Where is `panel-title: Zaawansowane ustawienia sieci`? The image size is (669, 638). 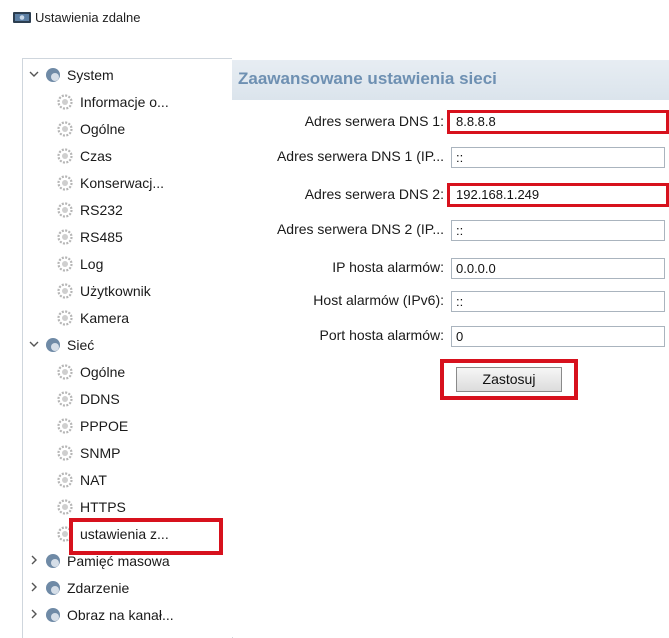 panel-title: Zaawansowane ustawienia sieci is located at coordinates (367, 78).